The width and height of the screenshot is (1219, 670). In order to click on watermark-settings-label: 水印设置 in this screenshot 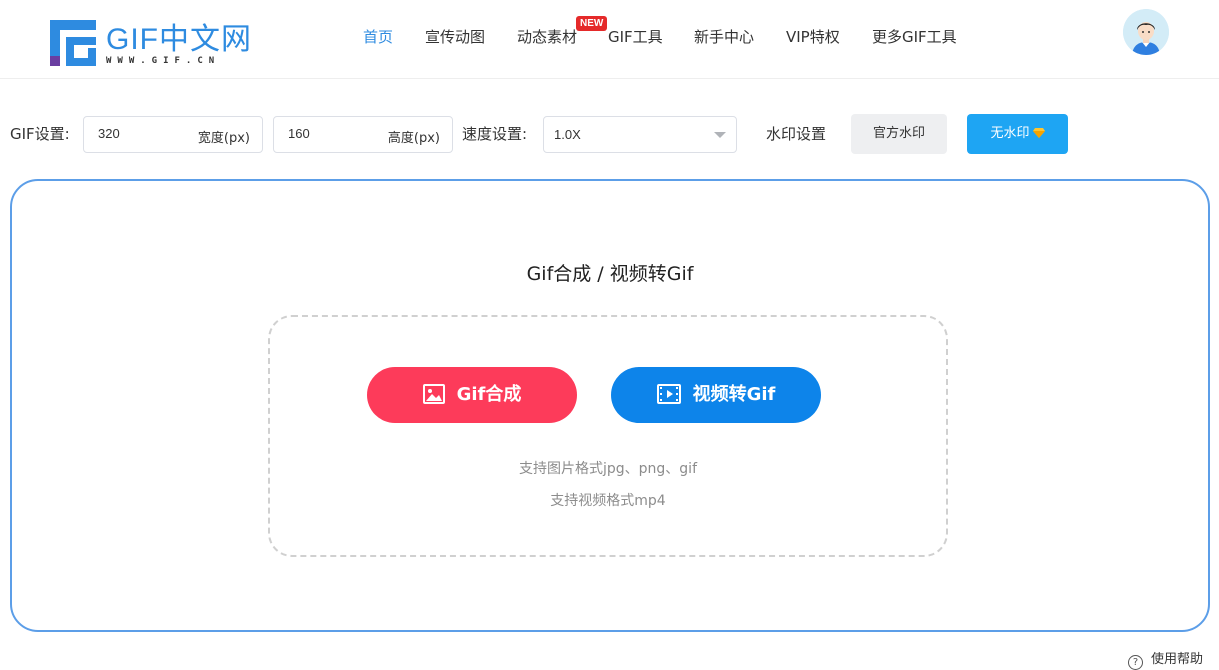, I will do `click(796, 134)`.